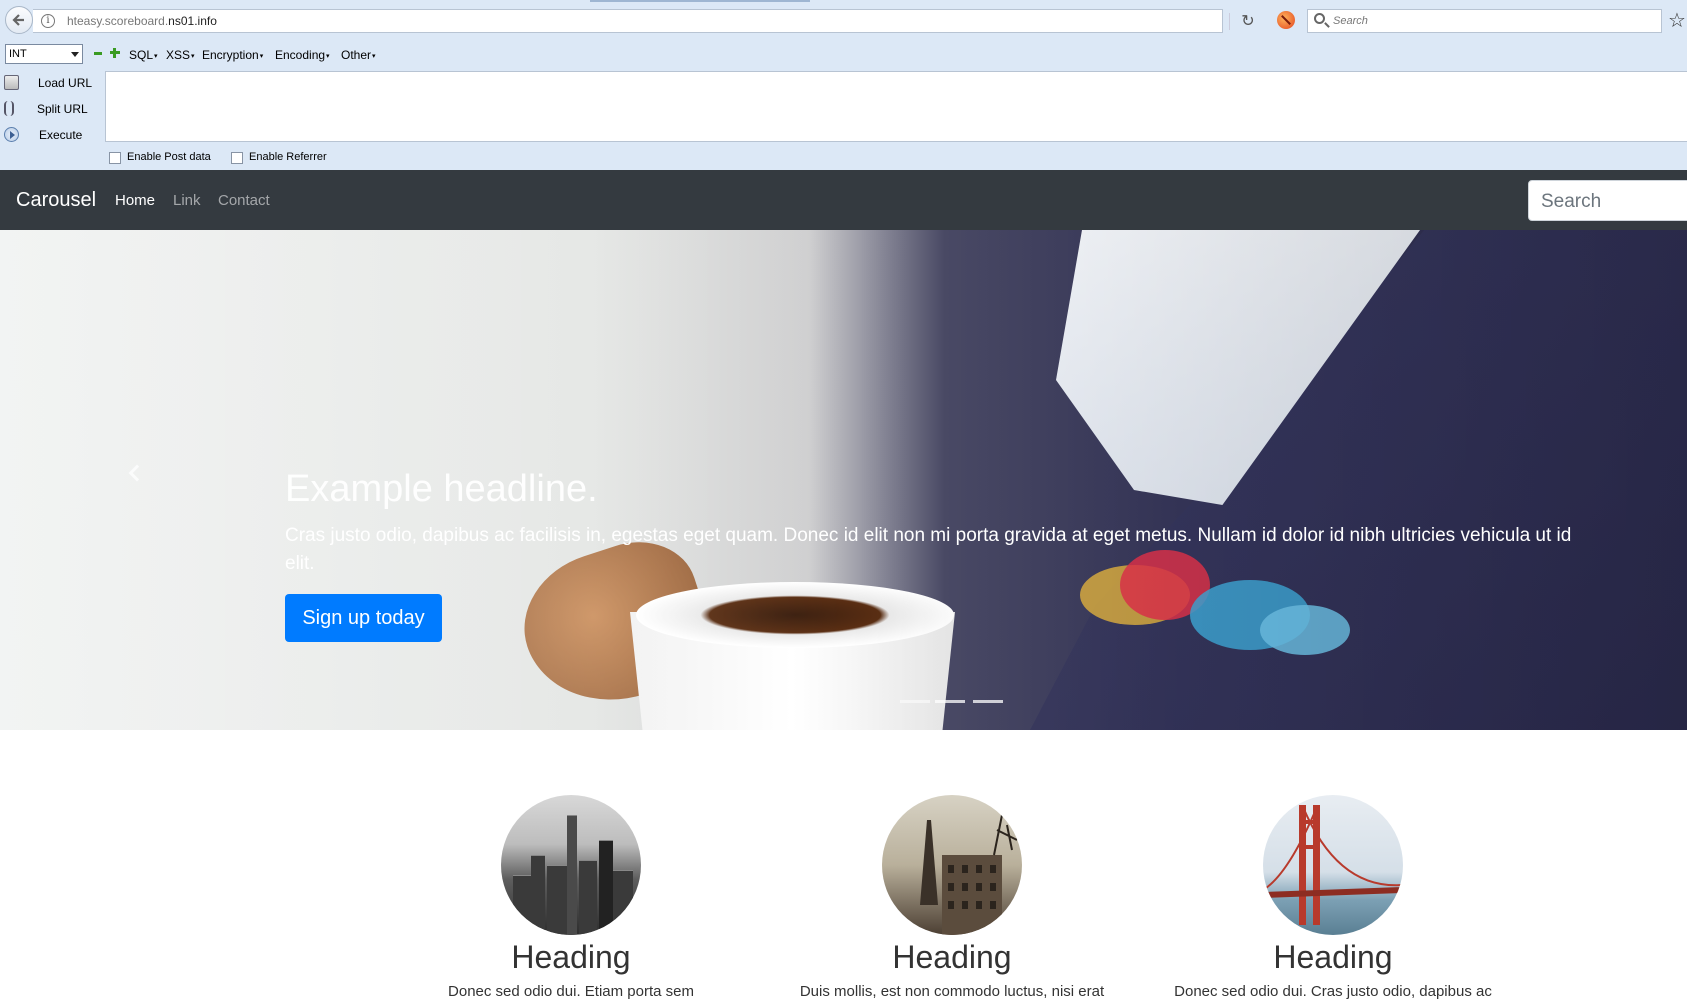 This screenshot has height=1000, width=1687. I want to click on eiffel-tower-graphic, so click(969, 874).